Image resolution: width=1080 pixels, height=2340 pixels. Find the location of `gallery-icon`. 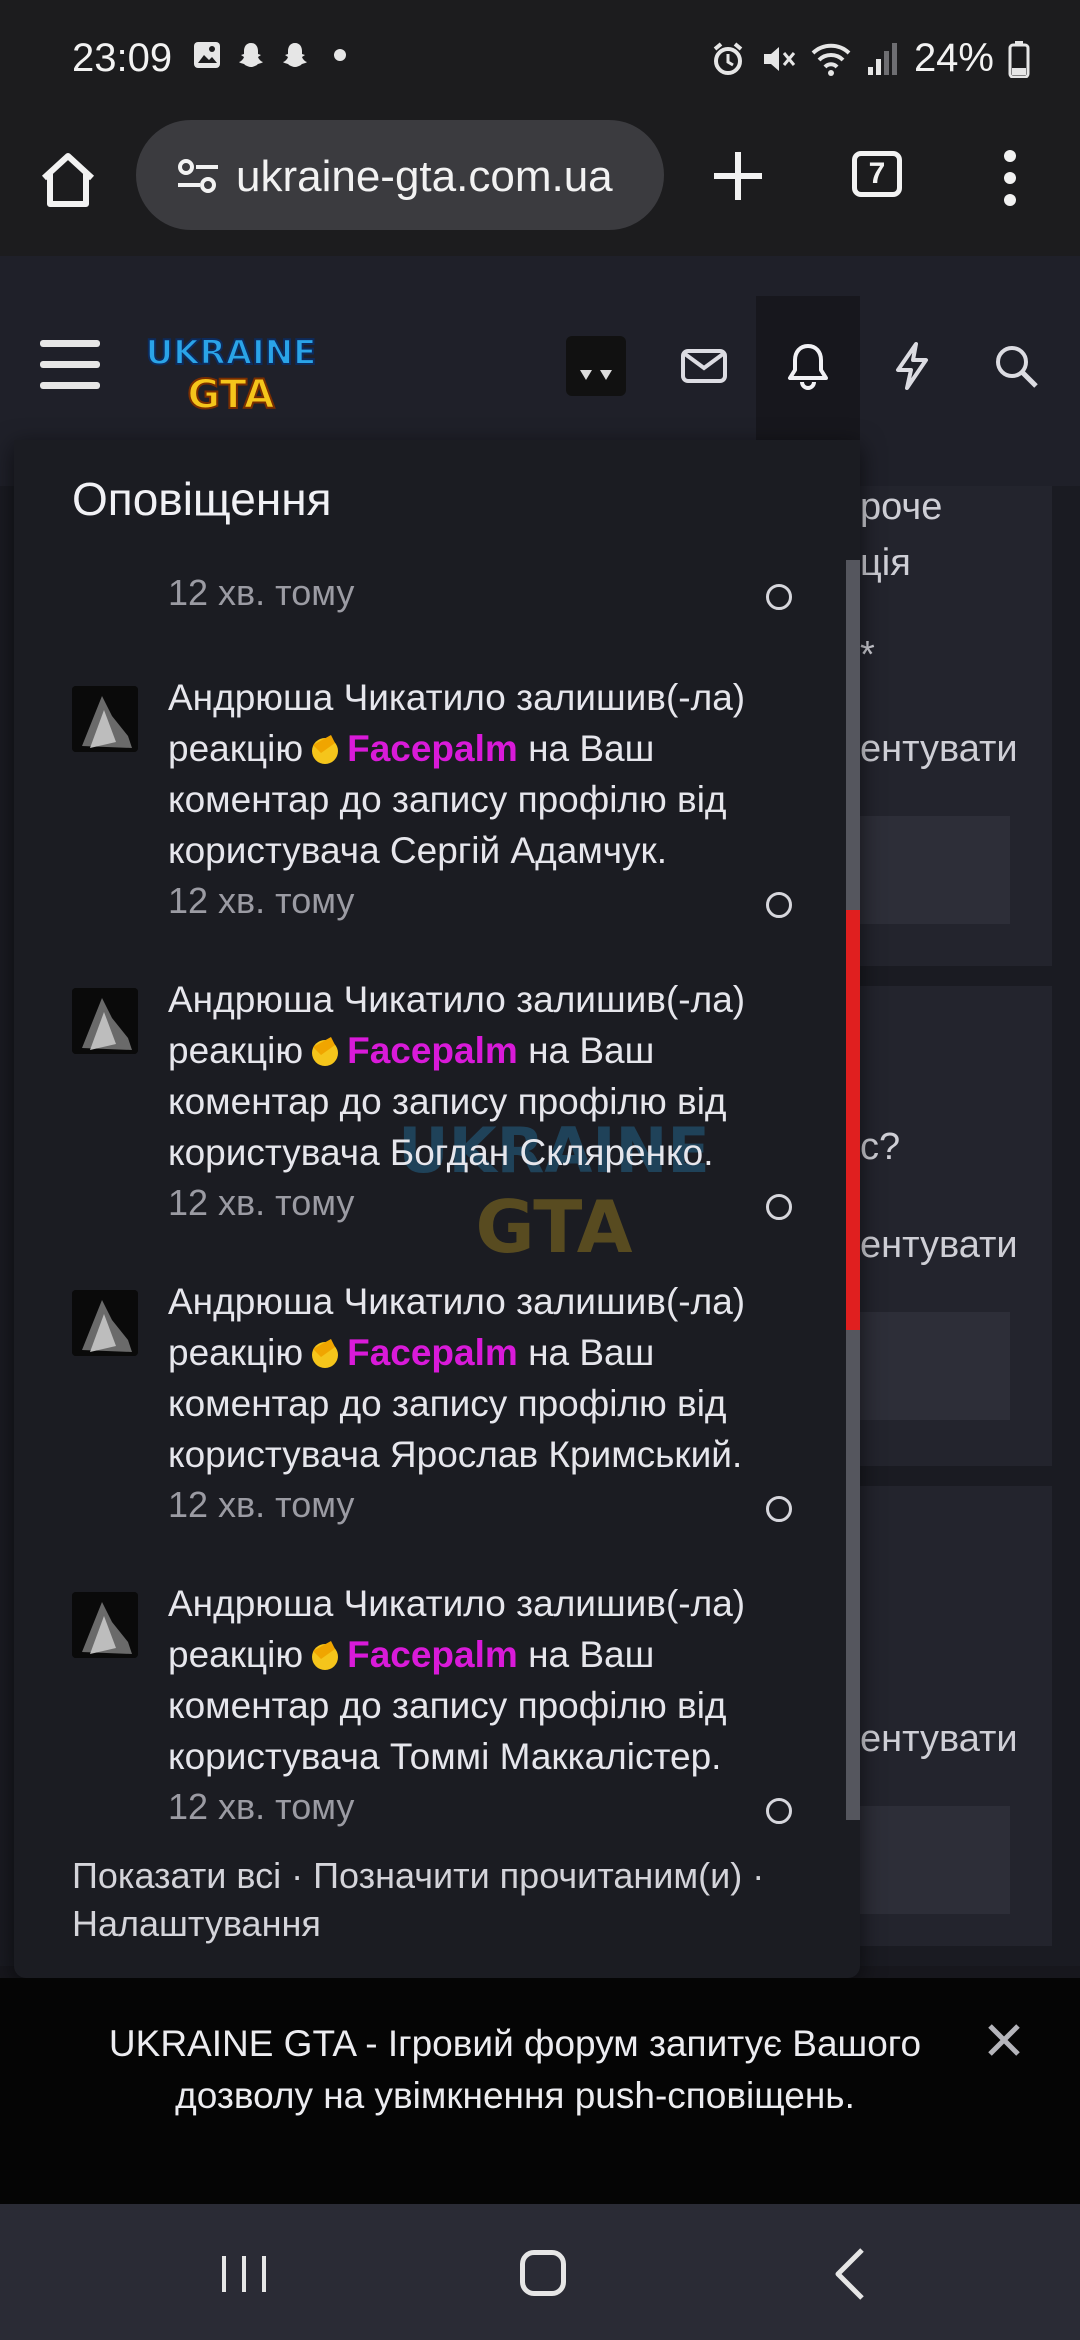

gallery-icon is located at coordinates (207, 55).